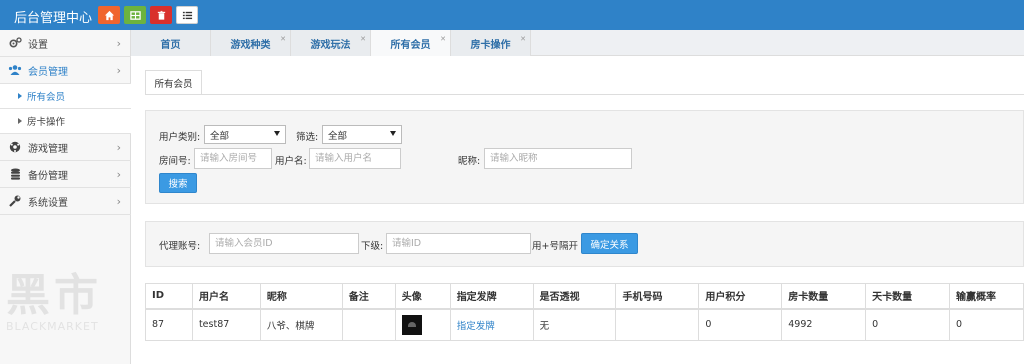 The image size is (1024, 364). What do you see at coordinates (284, 243) in the screenshot?
I see `agent-account-input` at bounding box center [284, 243].